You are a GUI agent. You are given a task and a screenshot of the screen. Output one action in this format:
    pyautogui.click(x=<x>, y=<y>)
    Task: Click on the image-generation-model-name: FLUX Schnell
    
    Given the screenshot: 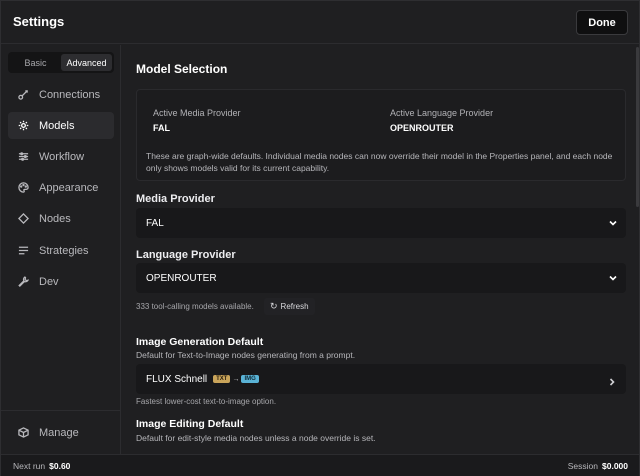 What is the action you would take?
    pyautogui.click(x=177, y=379)
    